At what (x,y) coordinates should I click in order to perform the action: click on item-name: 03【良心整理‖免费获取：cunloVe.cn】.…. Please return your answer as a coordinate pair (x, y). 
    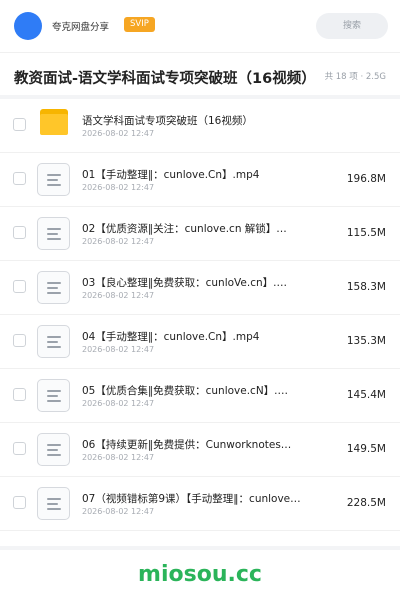
    Looking at the image, I should click on (184, 283).